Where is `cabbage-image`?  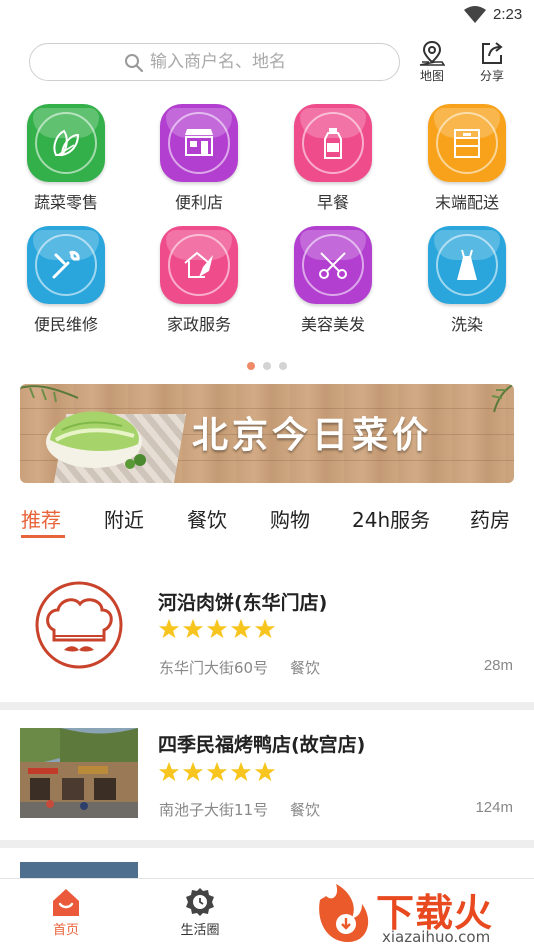
cabbage-image is located at coordinates (96, 440).